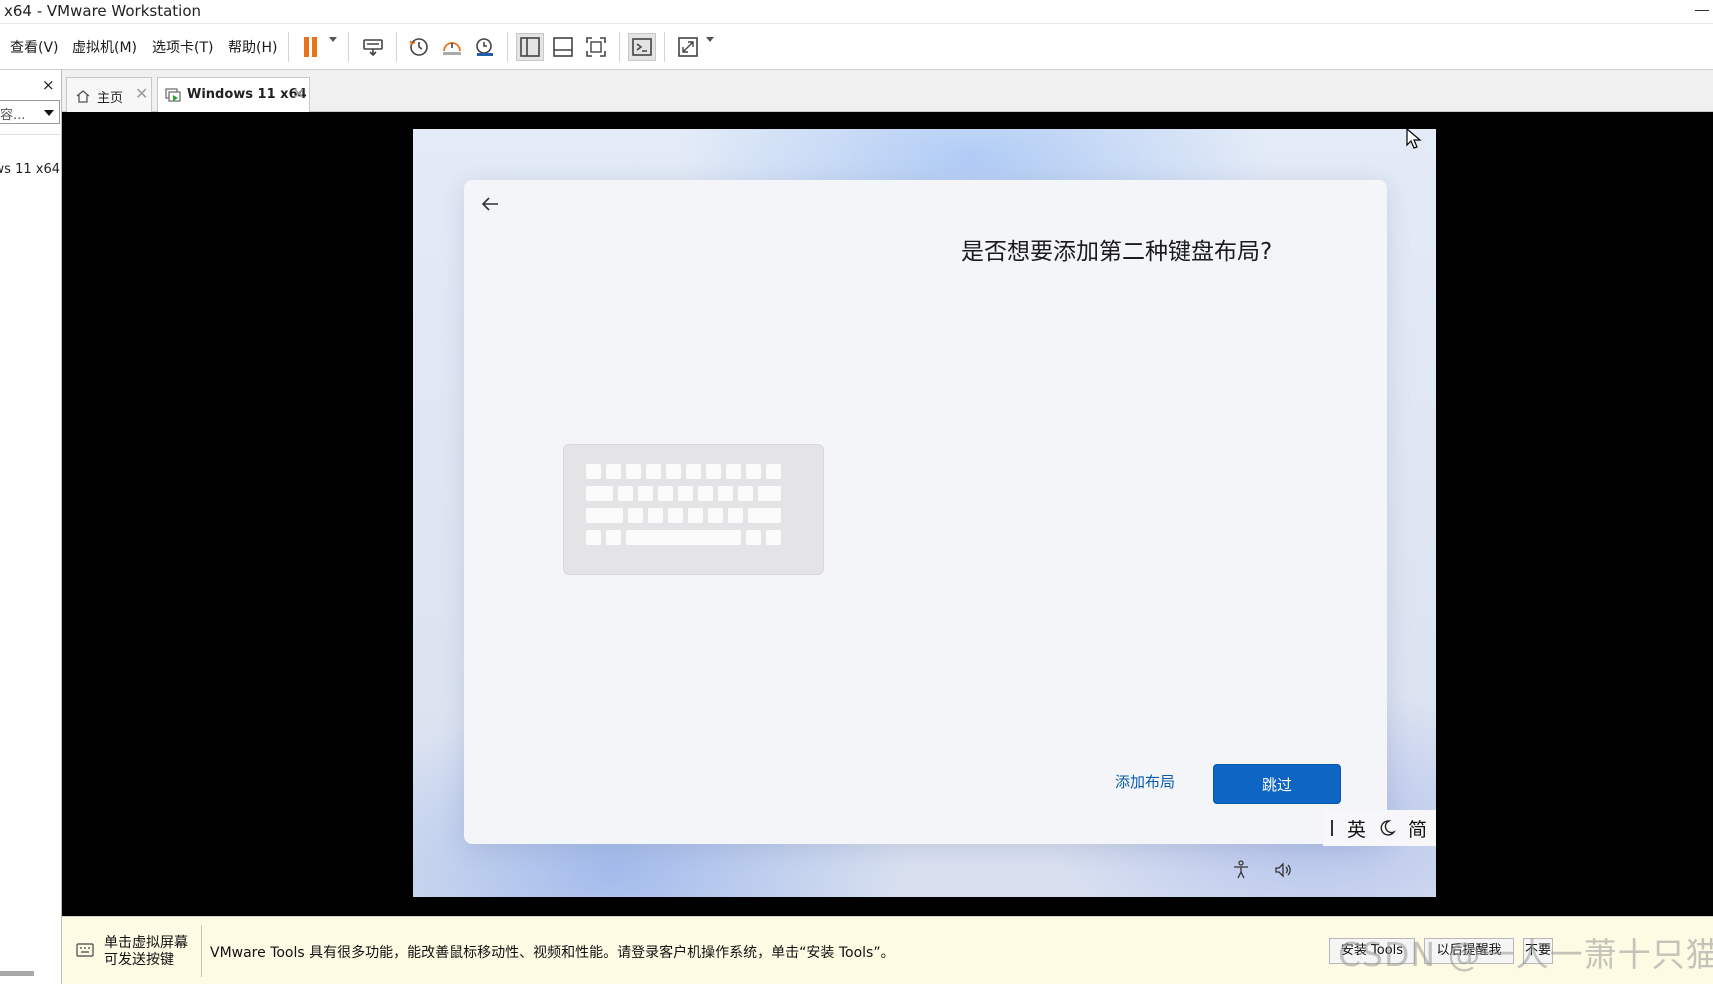 The height and width of the screenshot is (984, 1713). Describe the element at coordinates (490, 204) in the screenshot. I see `back-arrow-icon` at that location.